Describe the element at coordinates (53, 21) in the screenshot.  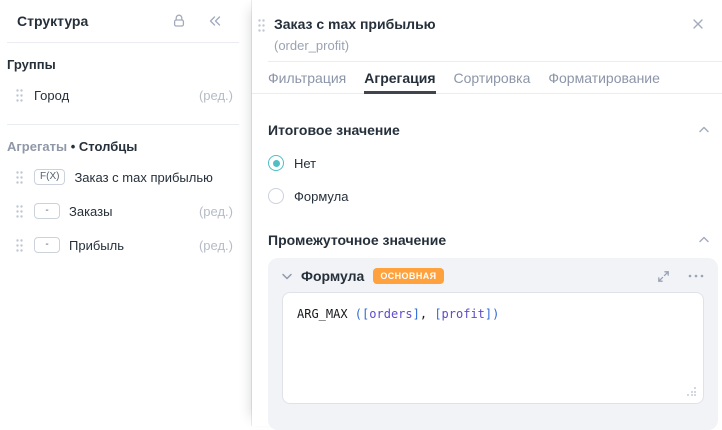
I see `structure-title: Структура` at that location.